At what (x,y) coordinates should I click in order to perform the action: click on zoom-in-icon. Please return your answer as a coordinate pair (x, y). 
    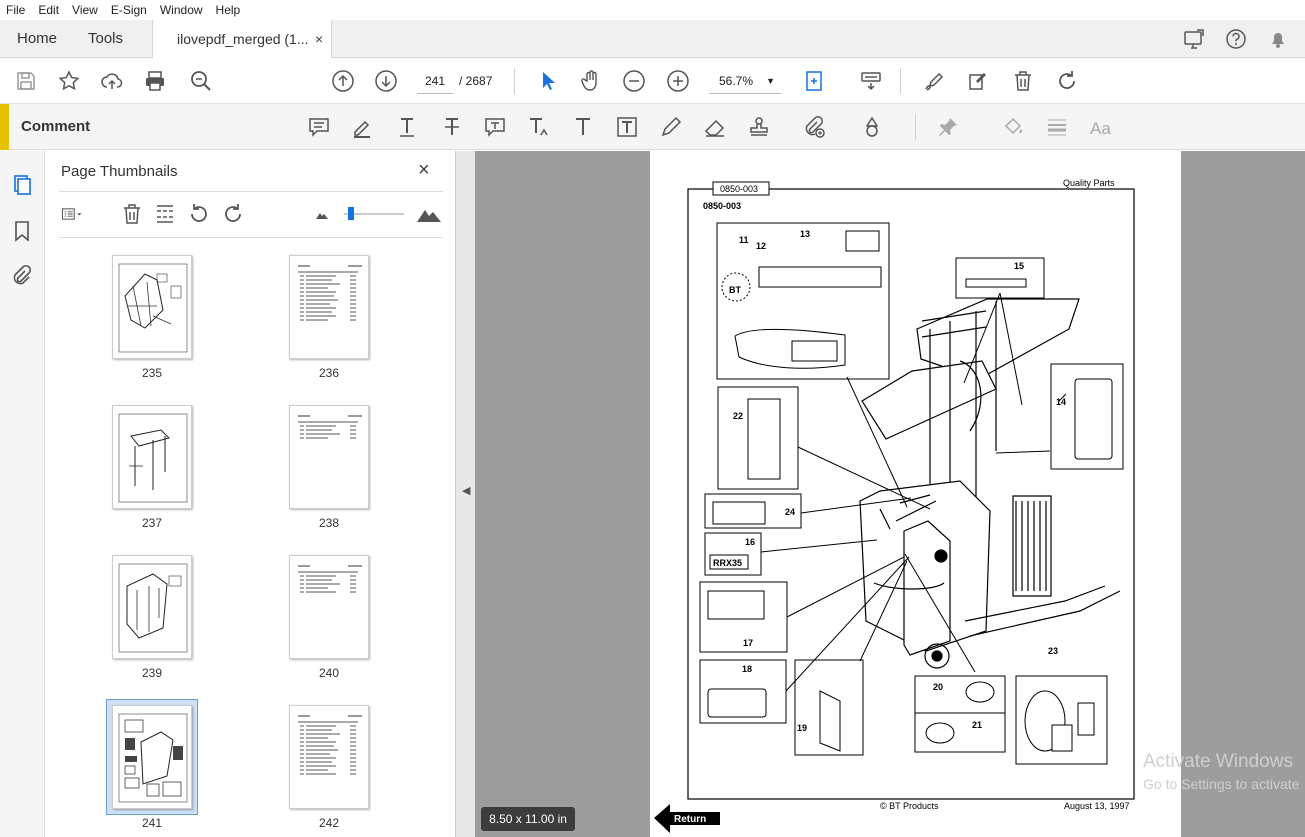
    Looking at the image, I should click on (678, 81).